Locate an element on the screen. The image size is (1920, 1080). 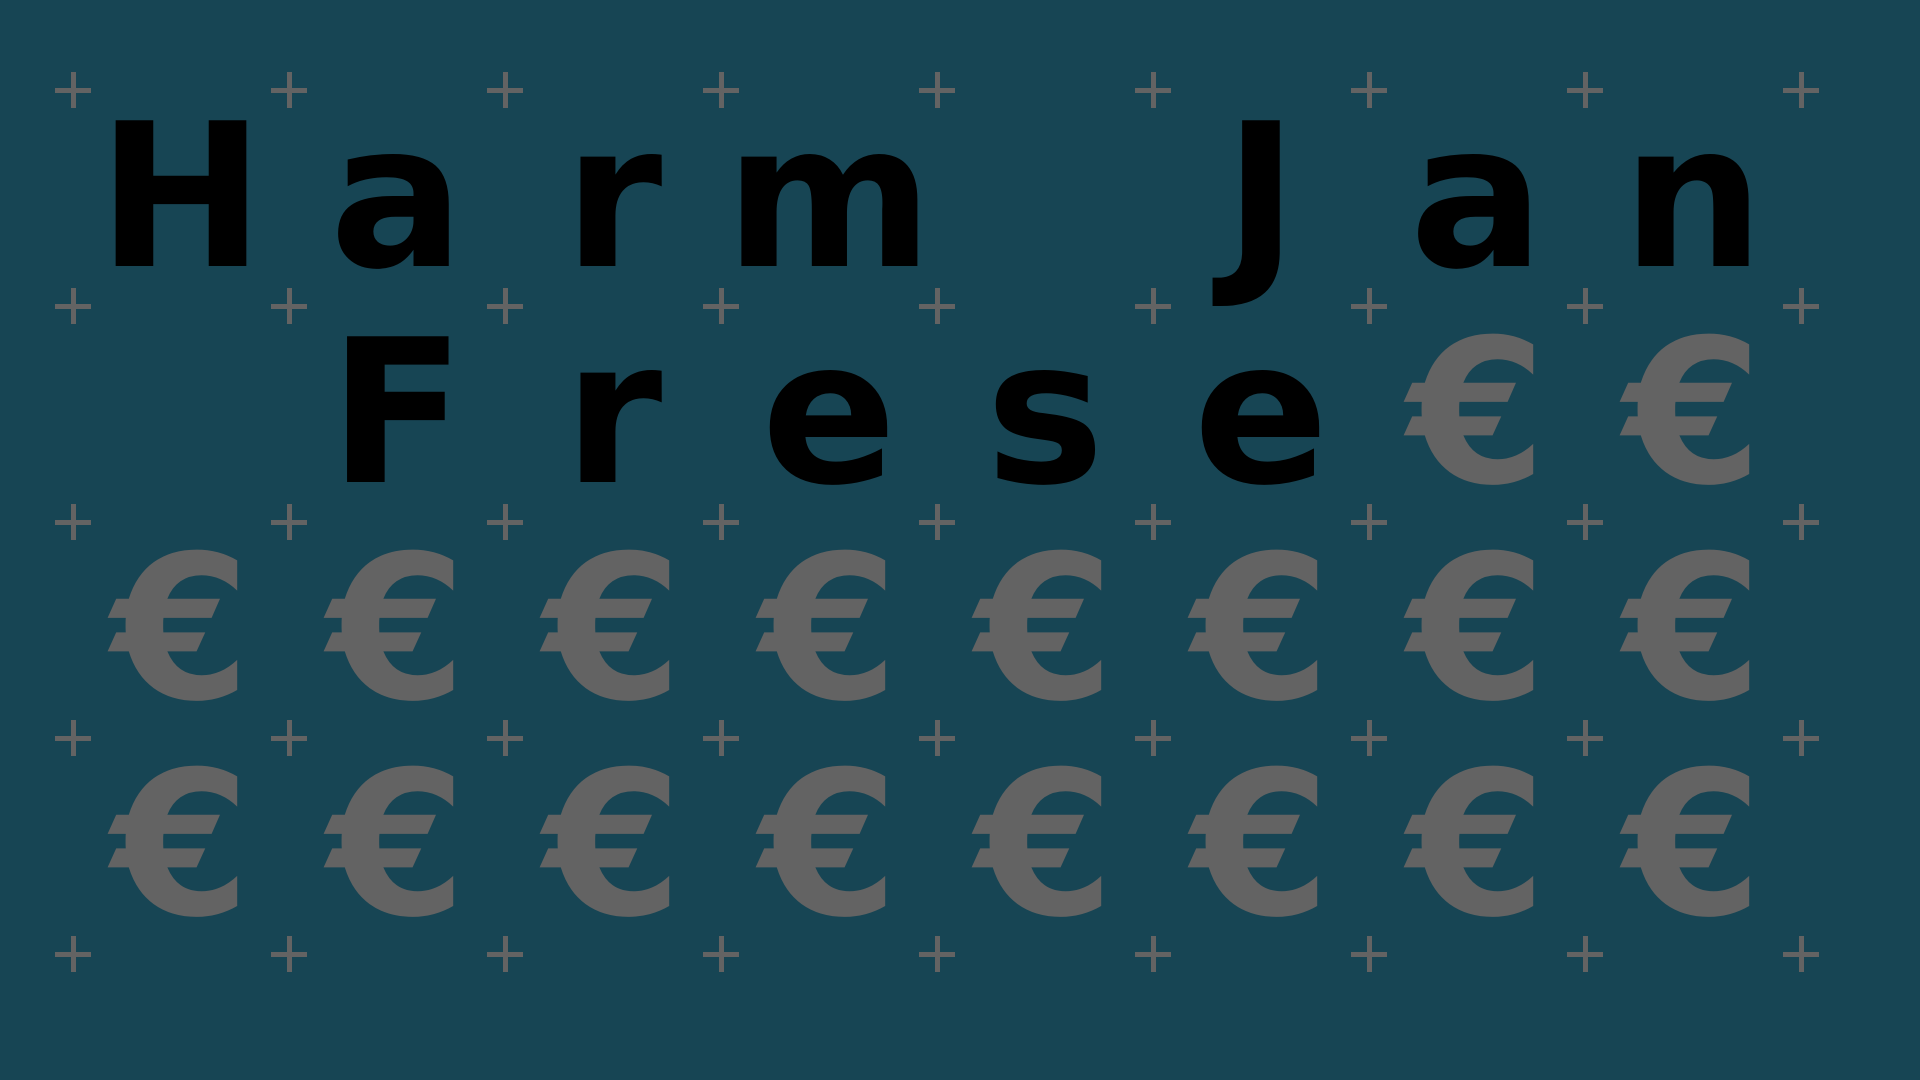
name-letter: s is located at coordinates (1045, 413).